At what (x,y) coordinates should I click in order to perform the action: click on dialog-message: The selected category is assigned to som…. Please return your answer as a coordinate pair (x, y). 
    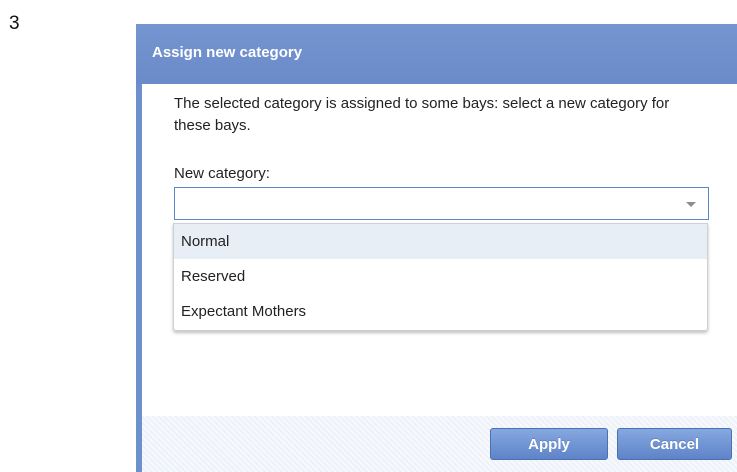
    Looking at the image, I should click on (422, 114).